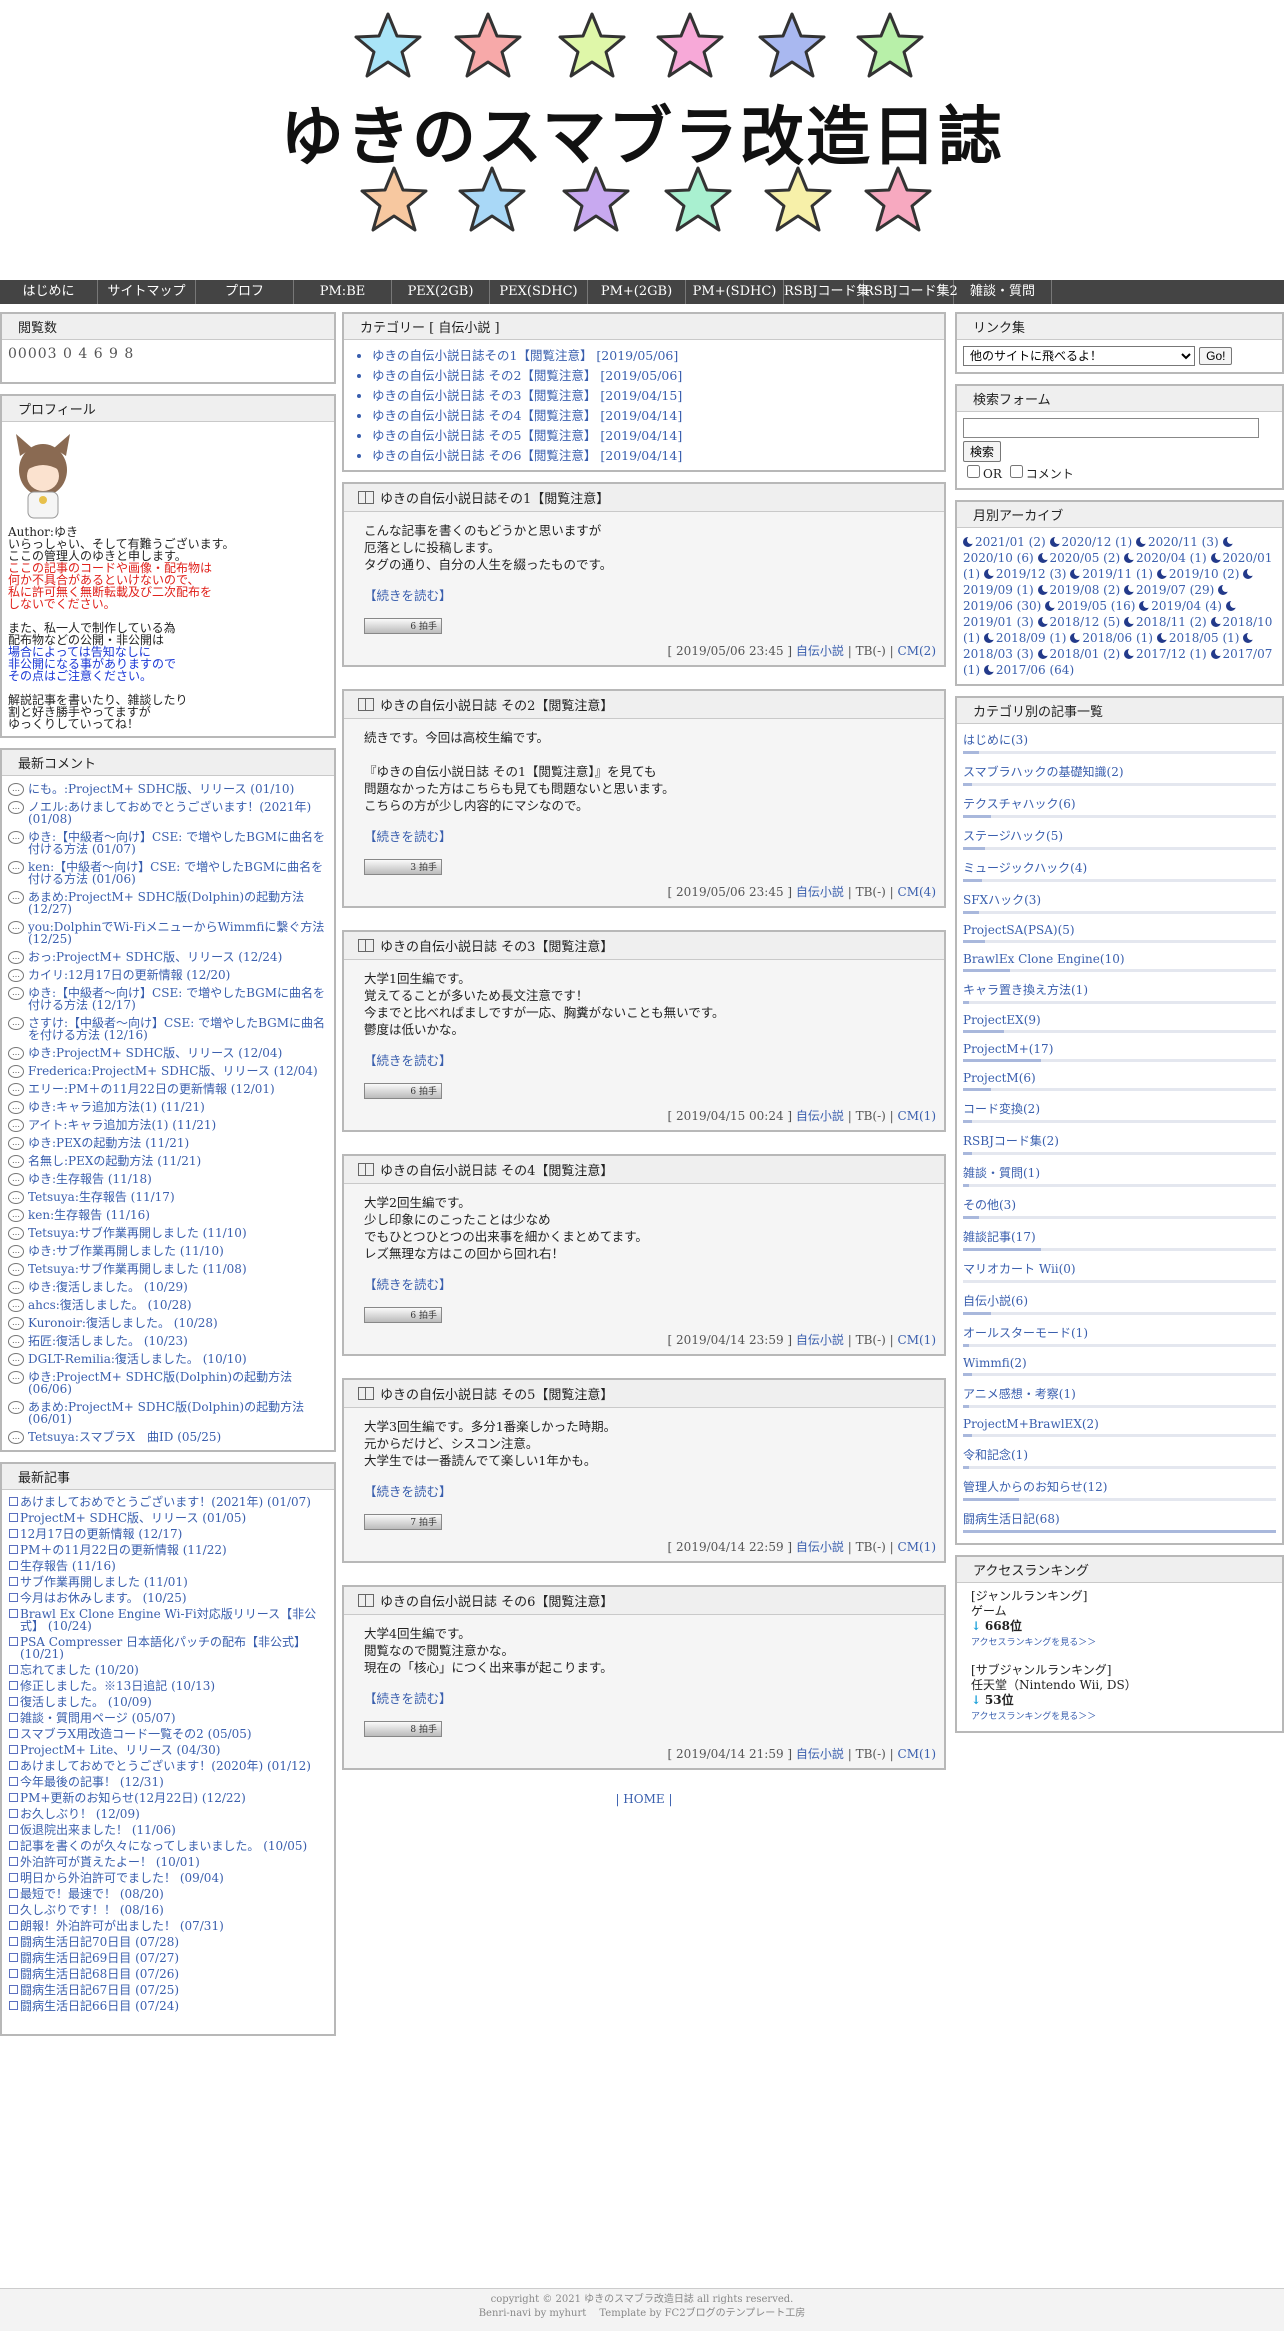 The height and width of the screenshot is (2331, 1284). I want to click on nav-item: 雑談・質問, so click(1003, 292).